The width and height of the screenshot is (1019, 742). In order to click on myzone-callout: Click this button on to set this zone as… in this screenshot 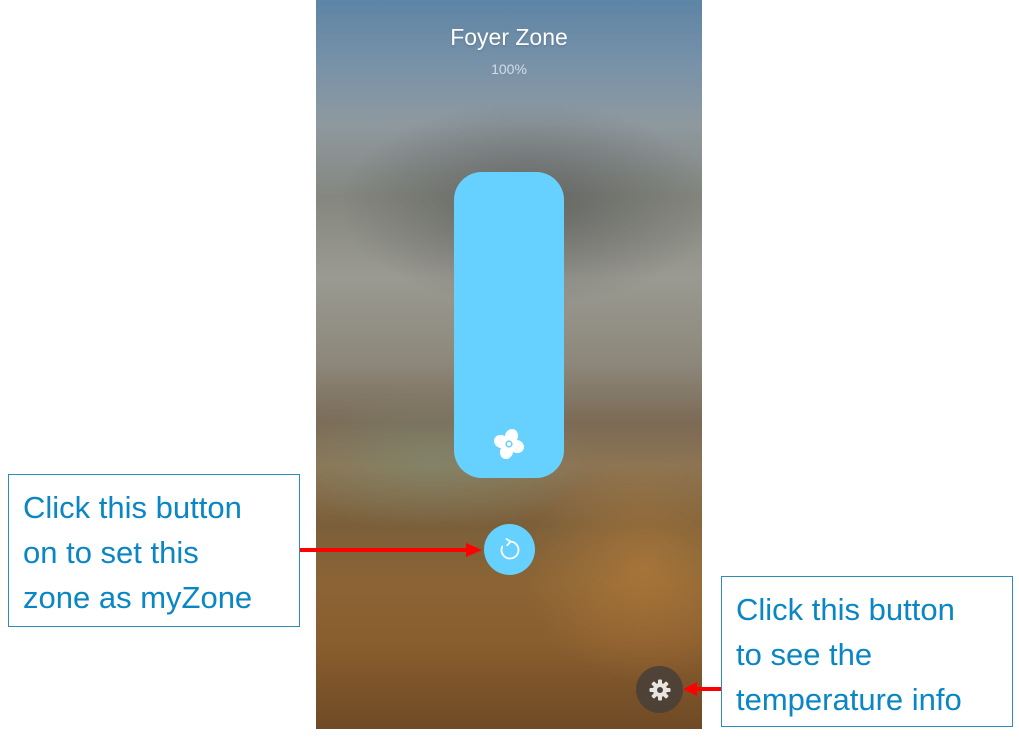, I will do `click(154, 550)`.